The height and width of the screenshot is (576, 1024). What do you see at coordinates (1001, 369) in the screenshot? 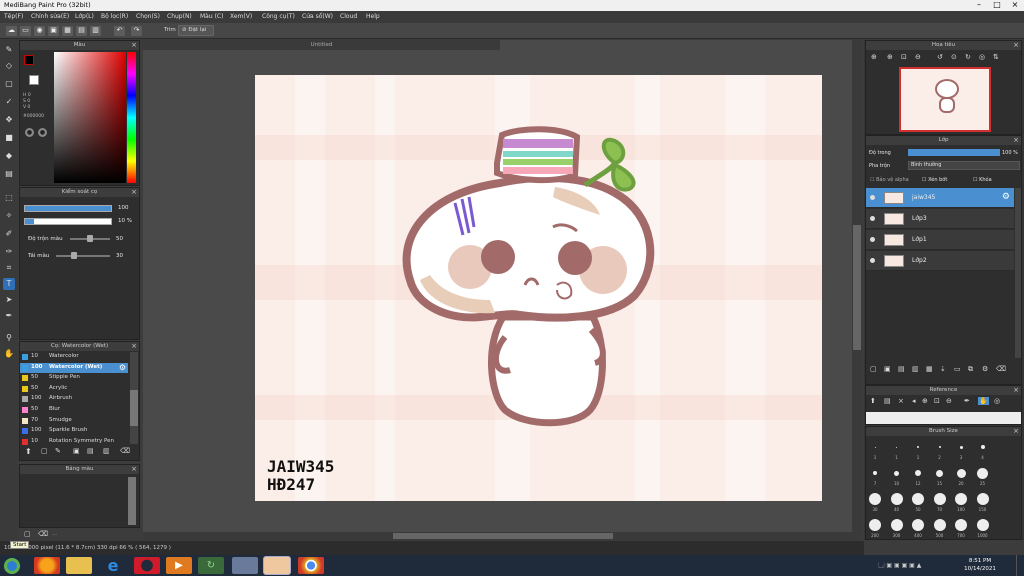
I see `delete-layer-icon: ⌫` at bounding box center [1001, 369].